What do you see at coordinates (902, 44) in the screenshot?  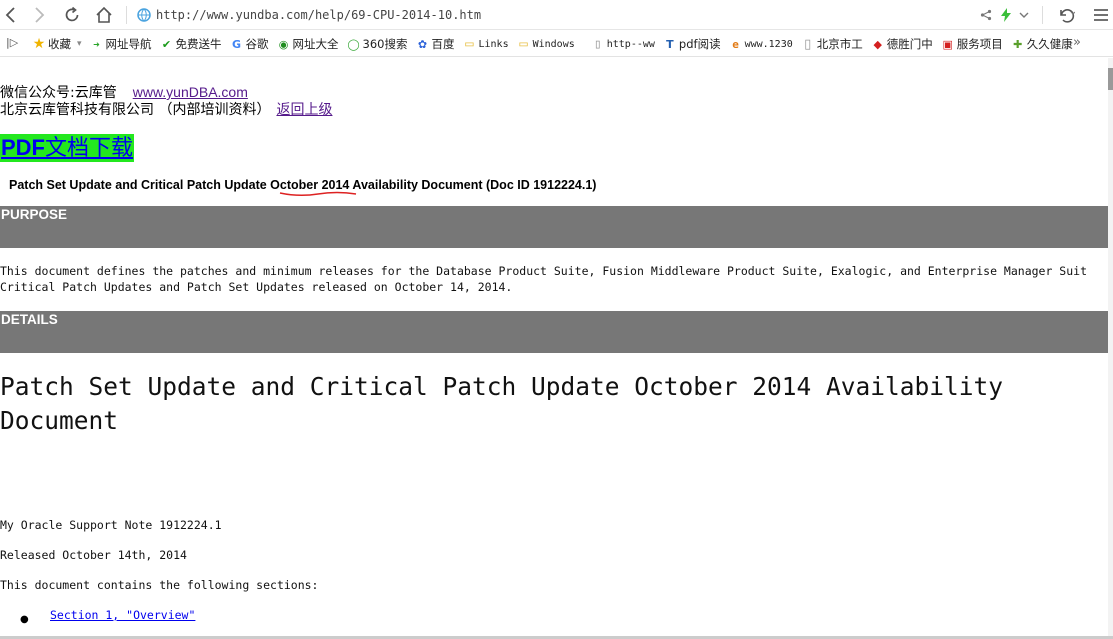 I see `bookmark-deshengmen: ◆ 德胜门中` at bounding box center [902, 44].